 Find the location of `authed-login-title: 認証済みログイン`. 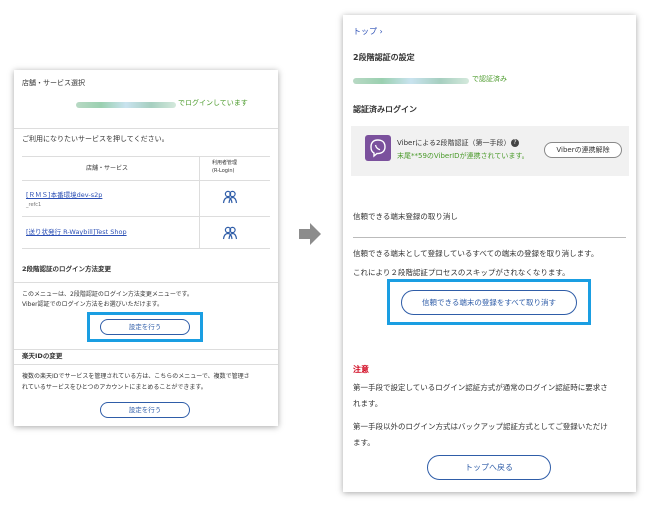

authed-login-title: 認証済みログイン is located at coordinates (385, 109).